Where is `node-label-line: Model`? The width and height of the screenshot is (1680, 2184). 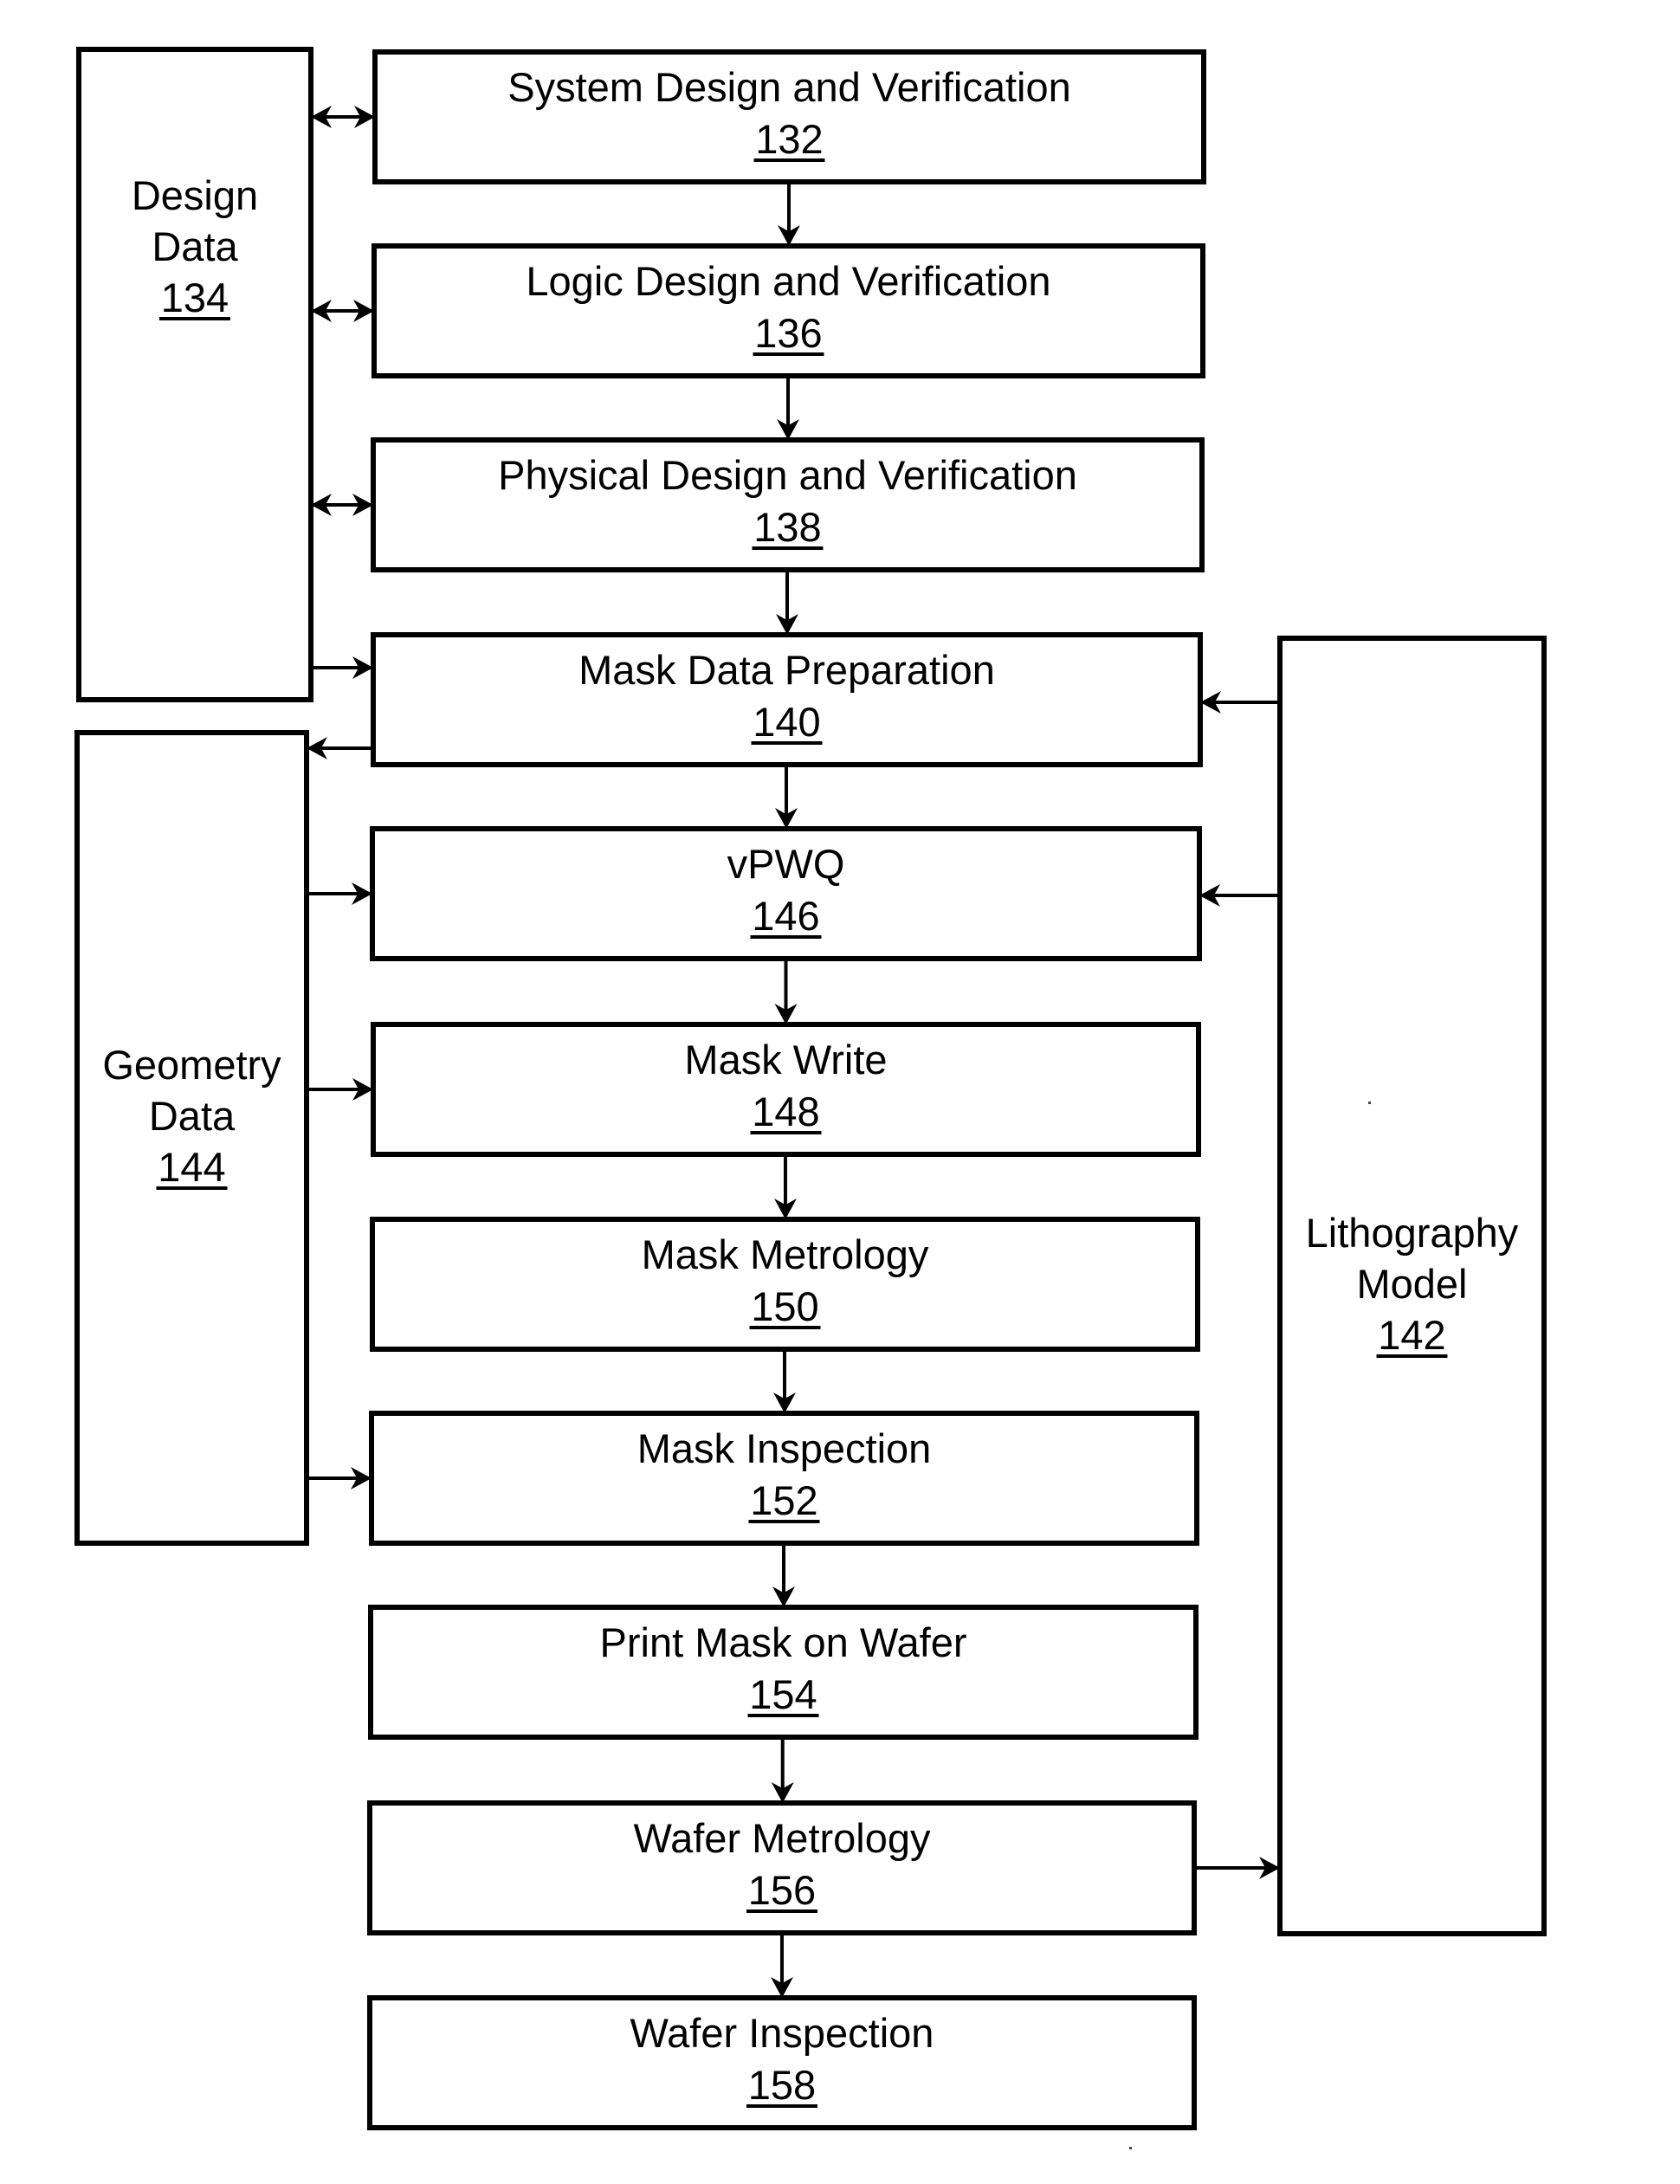 node-label-line: Model is located at coordinates (1411, 1284).